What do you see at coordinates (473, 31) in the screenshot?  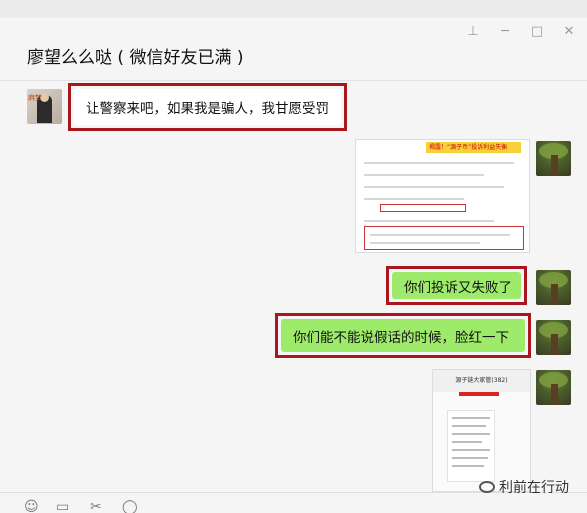 I see `pin-icon: ⊥` at bounding box center [473, 31].